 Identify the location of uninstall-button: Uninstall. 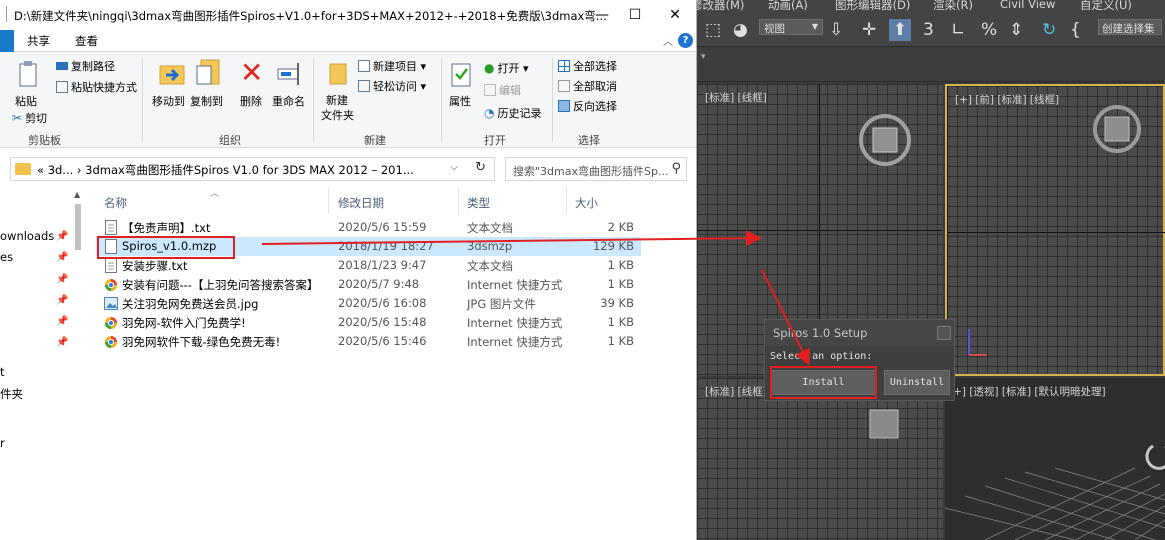
(917, 382).